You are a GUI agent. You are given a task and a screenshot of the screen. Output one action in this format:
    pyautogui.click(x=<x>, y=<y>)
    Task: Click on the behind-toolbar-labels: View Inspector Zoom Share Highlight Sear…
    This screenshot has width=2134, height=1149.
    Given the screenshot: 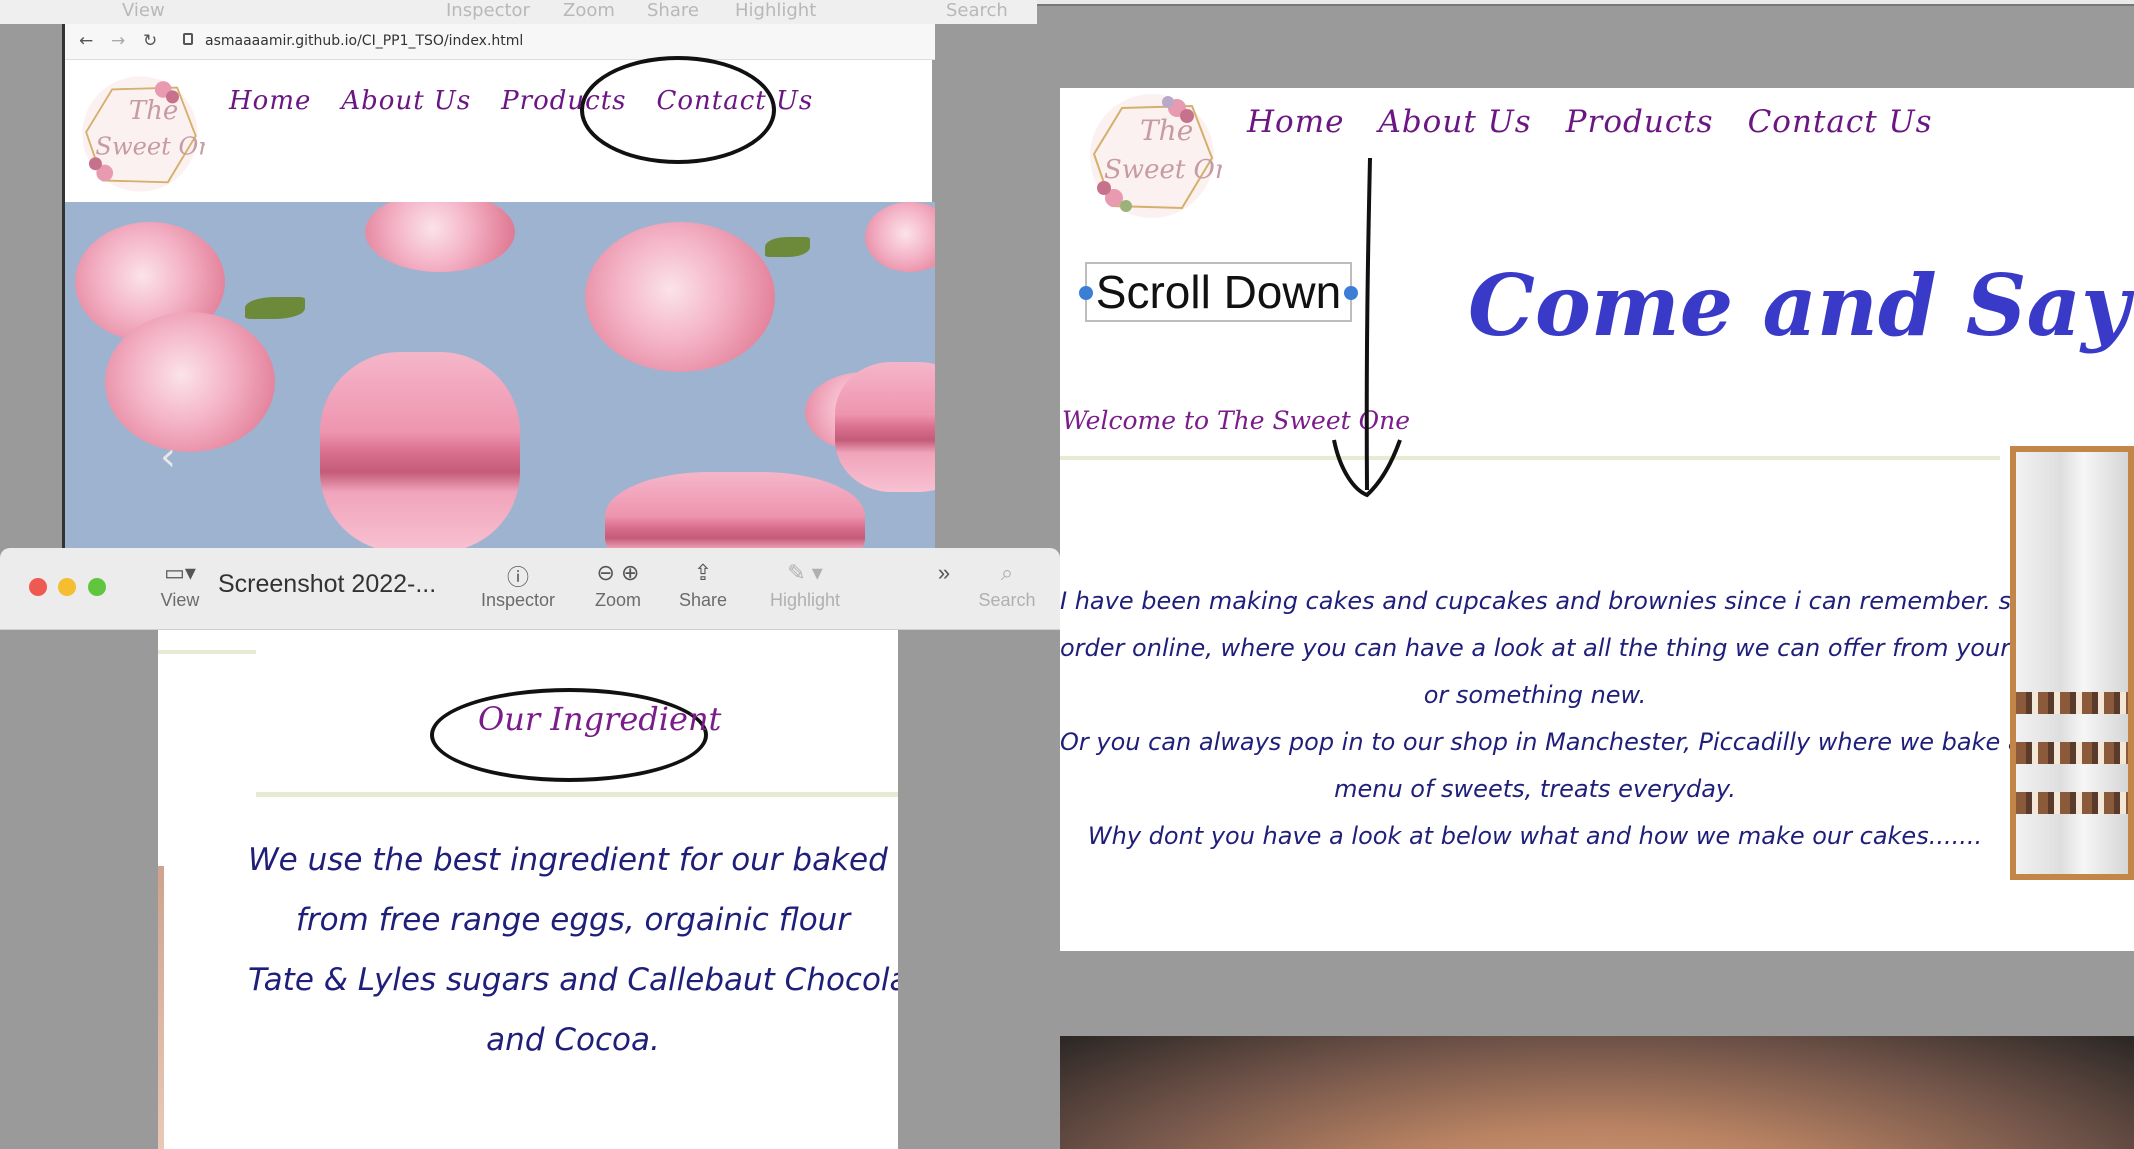 What is the action you would take?
    pyautogui.click(x=518, y=12)
    